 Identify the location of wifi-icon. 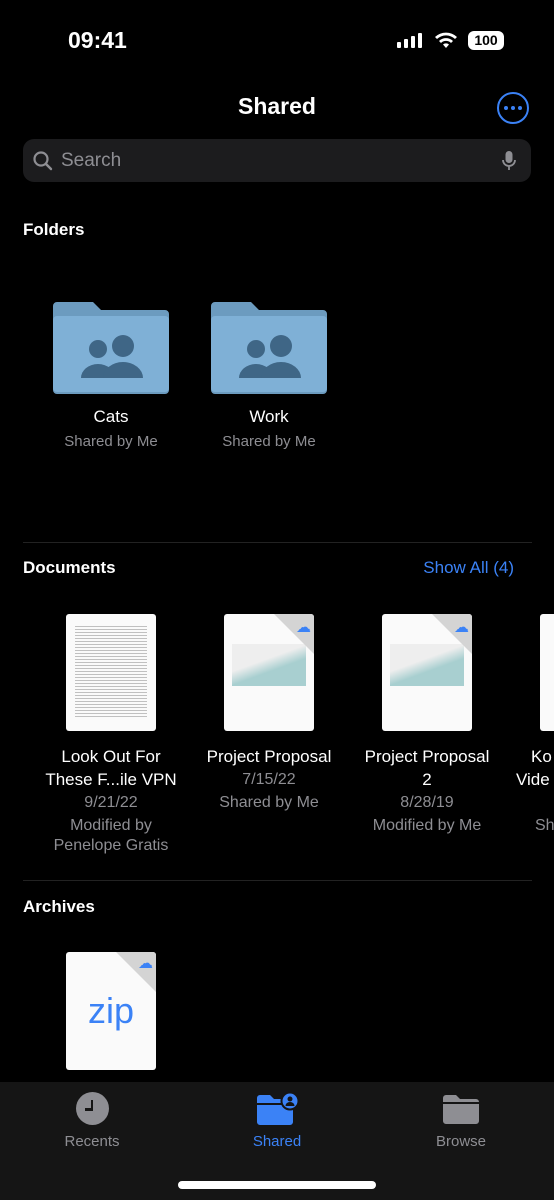
(446, 40).